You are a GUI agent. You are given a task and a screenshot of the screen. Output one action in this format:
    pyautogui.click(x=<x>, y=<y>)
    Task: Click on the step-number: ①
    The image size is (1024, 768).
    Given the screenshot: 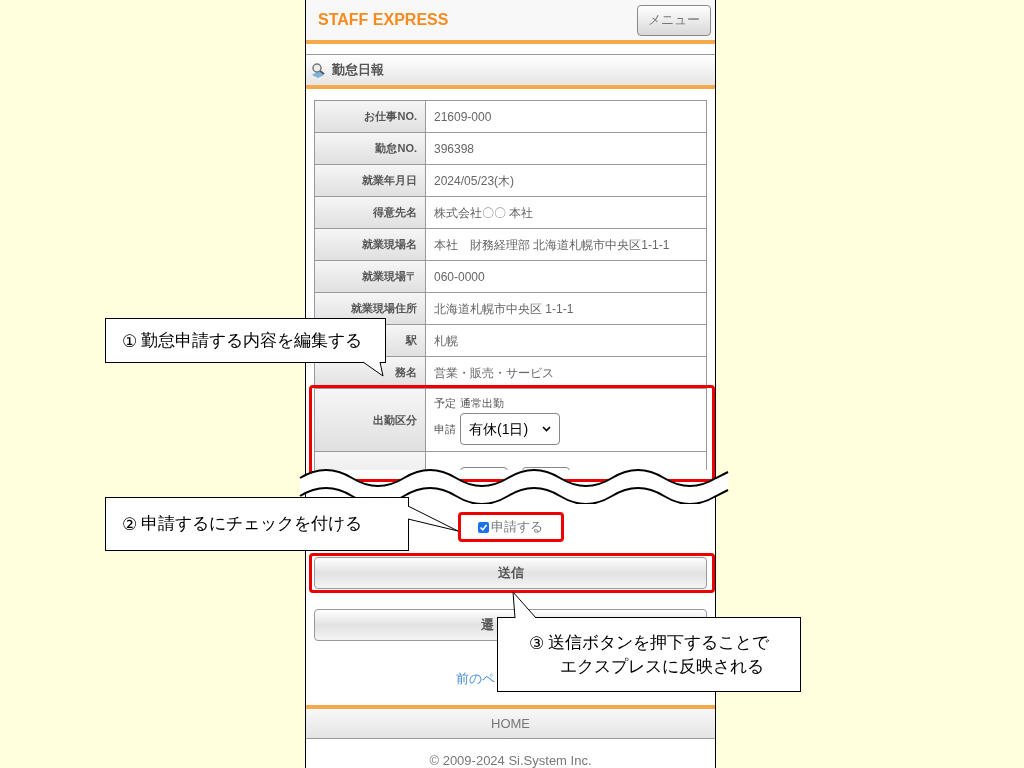 What is the action you would take?
    pyautogui.click(x=130, y=341)
    